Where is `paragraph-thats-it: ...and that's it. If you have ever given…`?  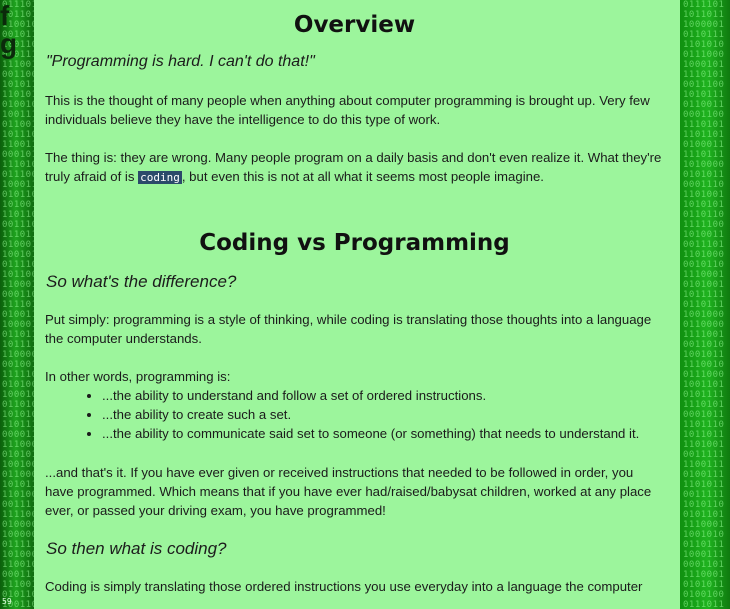
paragraph-thats-it: ...and that's it. If you have ever given… is located at coordinates (348, 491).